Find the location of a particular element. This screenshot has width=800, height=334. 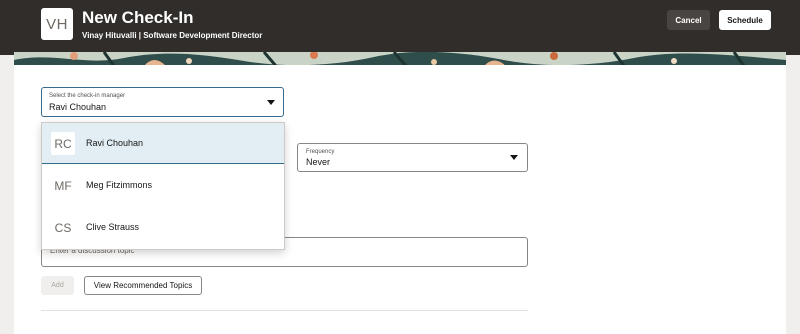

frequency-select: Frequency Never is located at coordinates (412, 157).